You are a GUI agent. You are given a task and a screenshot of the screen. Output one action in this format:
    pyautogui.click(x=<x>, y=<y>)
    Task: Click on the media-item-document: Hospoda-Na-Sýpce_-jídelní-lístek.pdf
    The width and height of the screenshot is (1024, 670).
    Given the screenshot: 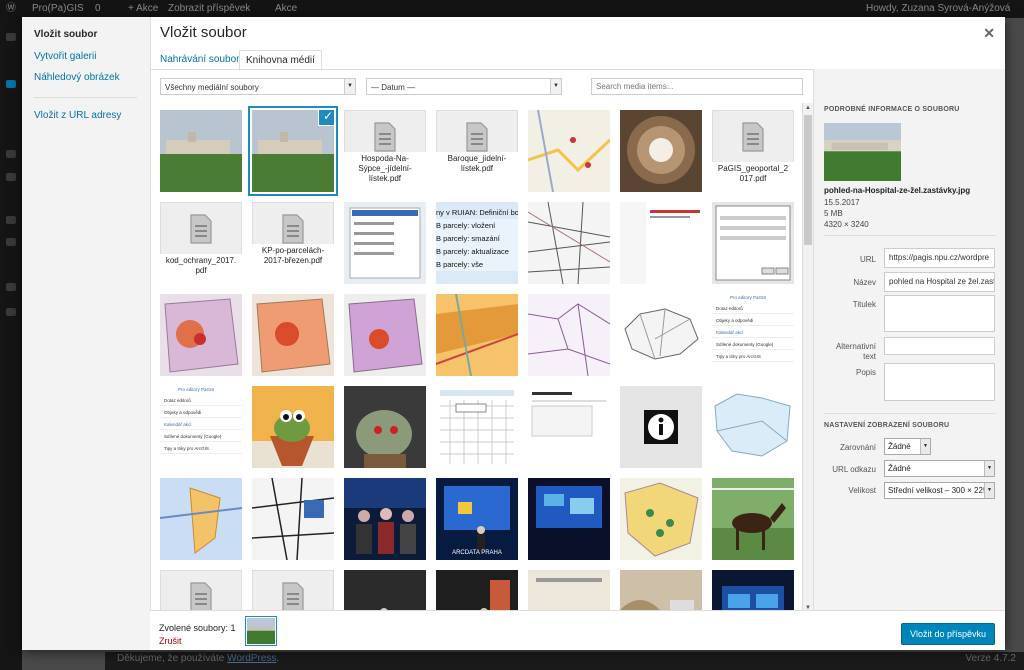 What is the action you would take?
    pyautogui.click(x=385, y=151)
    